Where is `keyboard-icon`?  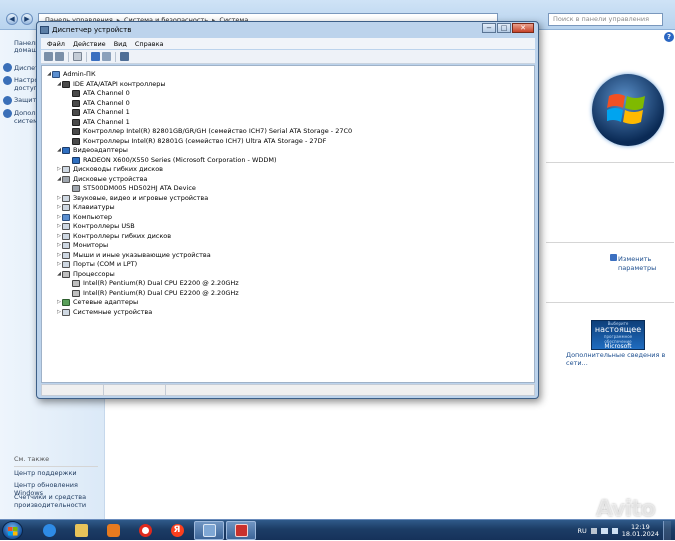
keyboard-icon is located at coordinates (66, 207).